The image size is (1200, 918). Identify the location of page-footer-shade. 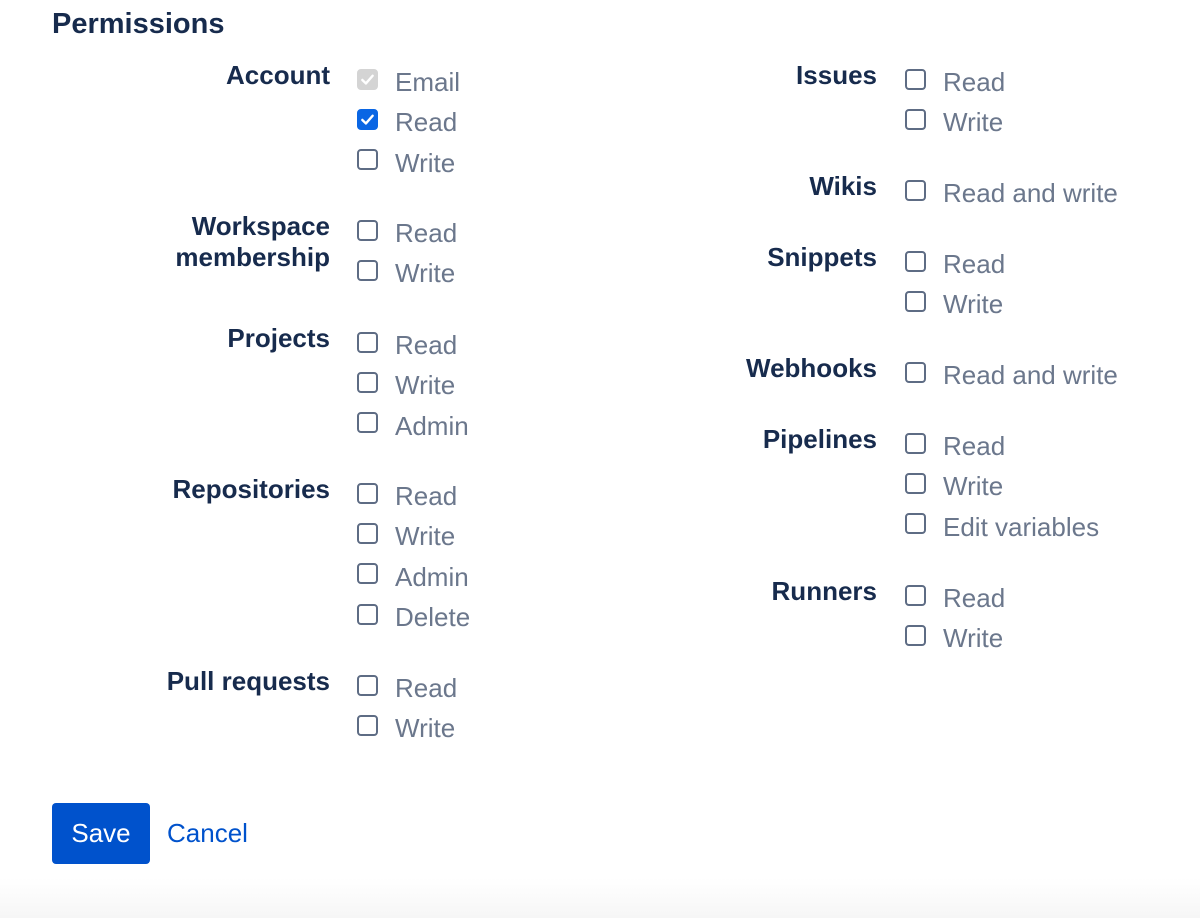
(600, 898).